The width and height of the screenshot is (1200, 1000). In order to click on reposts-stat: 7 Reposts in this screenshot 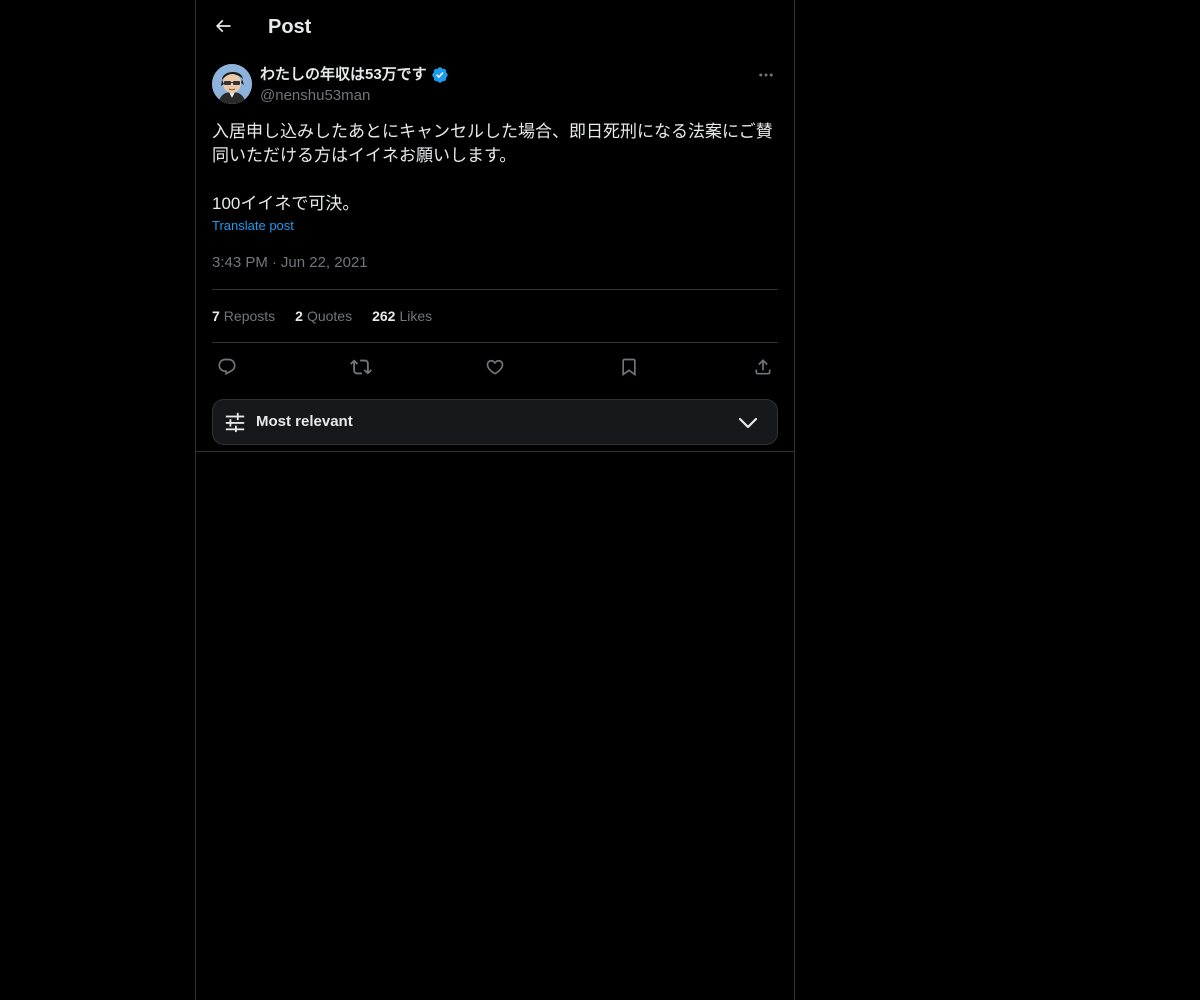, I will do `click(243, 316)`.